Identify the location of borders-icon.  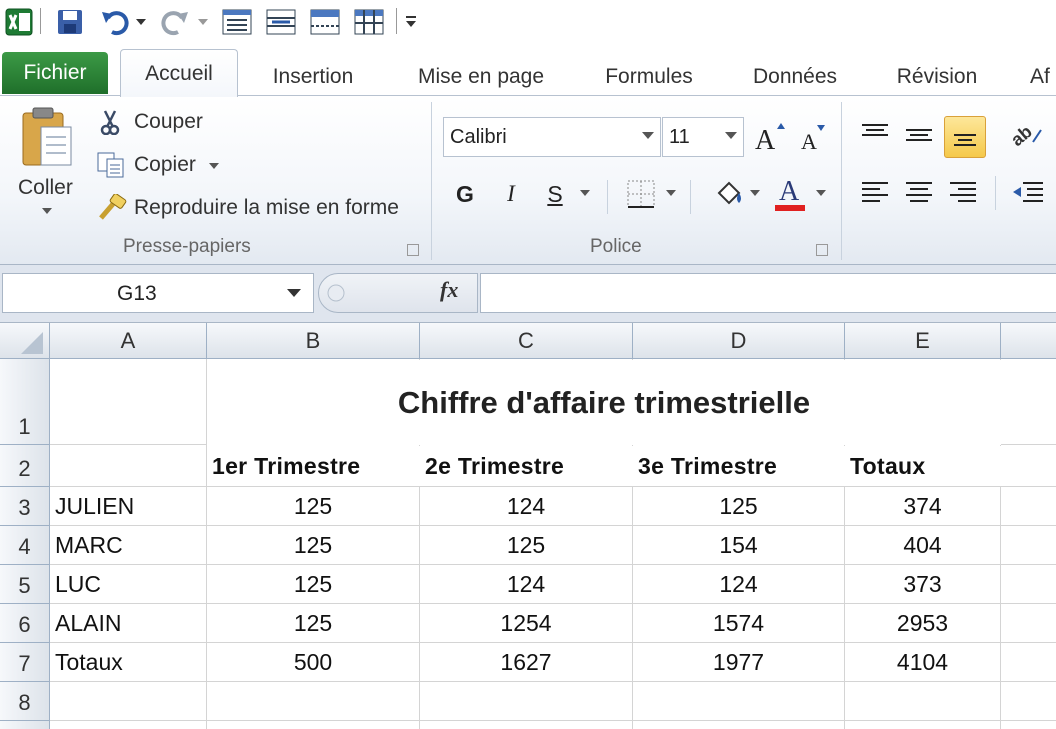
(641, 194).